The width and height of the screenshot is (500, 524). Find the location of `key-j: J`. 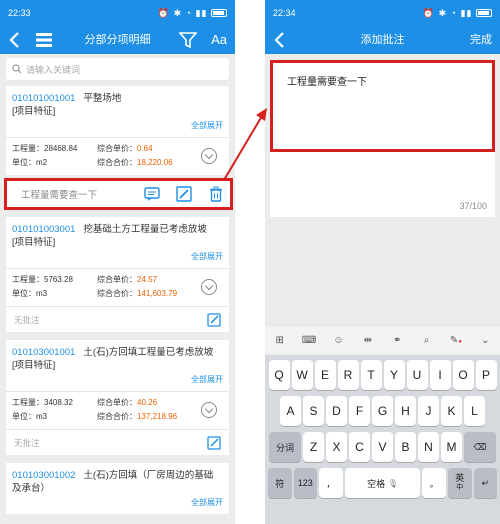

key-j: J is located at coordinates (428, 411).